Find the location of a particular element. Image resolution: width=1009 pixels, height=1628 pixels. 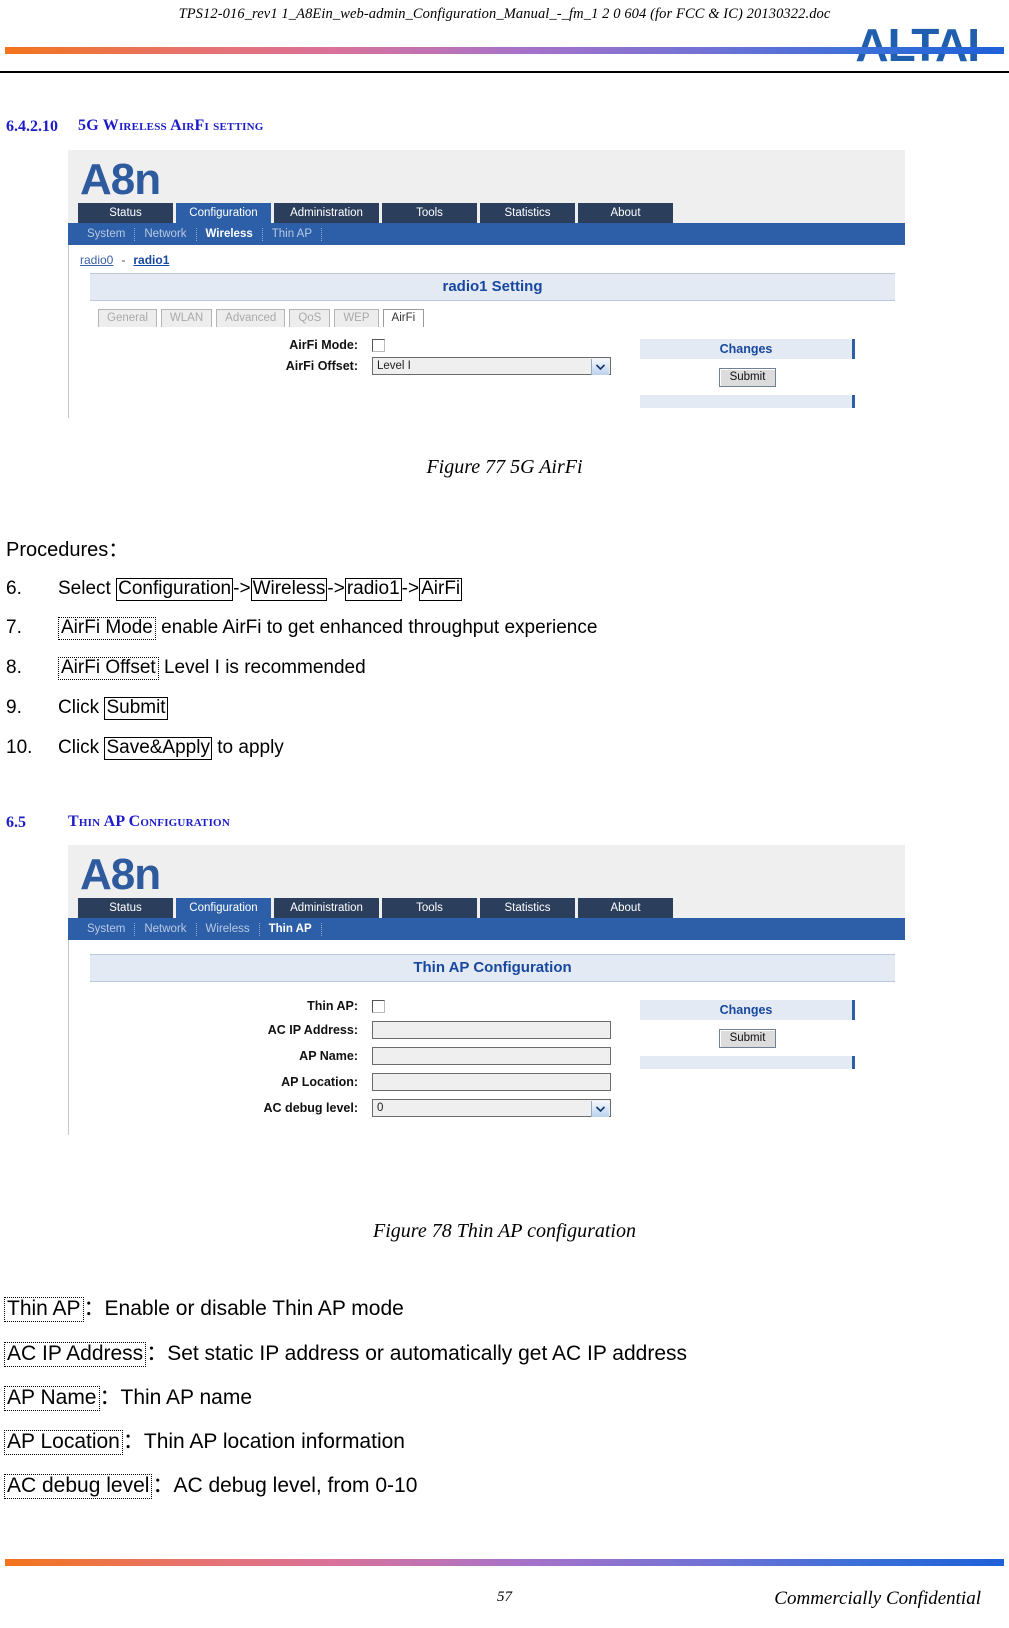

field-row-airfi-offset: AirFi Offset: Level I is located at coordinates (348, 366).